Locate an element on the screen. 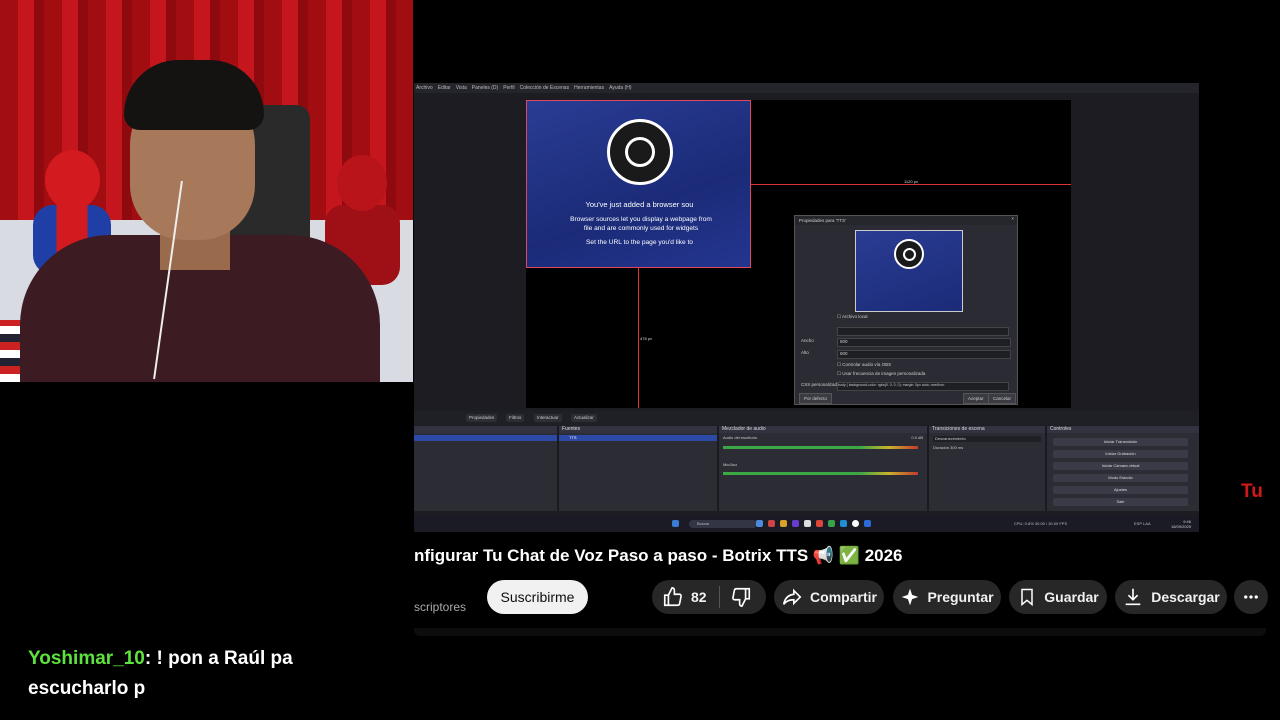 This screenshot has height=720, width=1280. share-label: Compartir is located at coordinates (843, 597).